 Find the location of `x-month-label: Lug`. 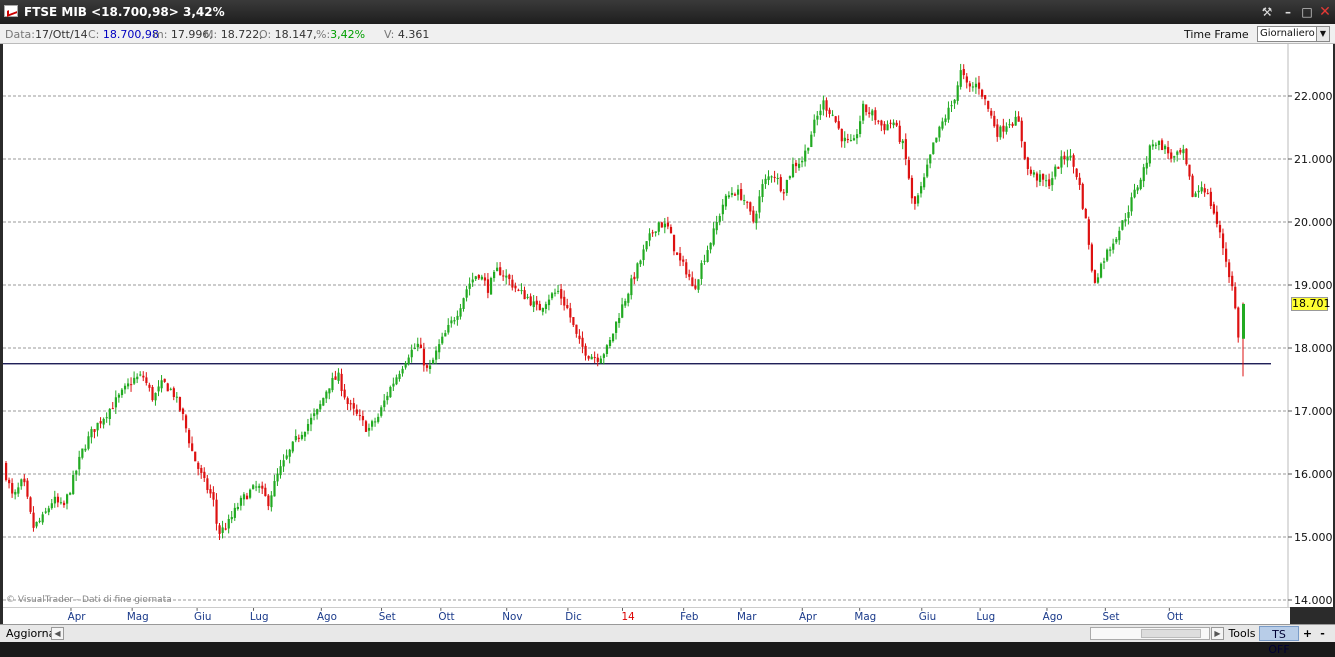

x-month-label: Lug is located at coordinates (985, 617).